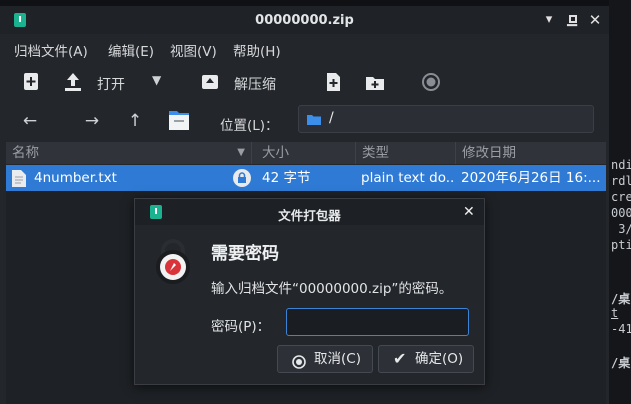 The width and height of the screenshot is (631, 404). I want to click on lock-icon, so click(242, 178).